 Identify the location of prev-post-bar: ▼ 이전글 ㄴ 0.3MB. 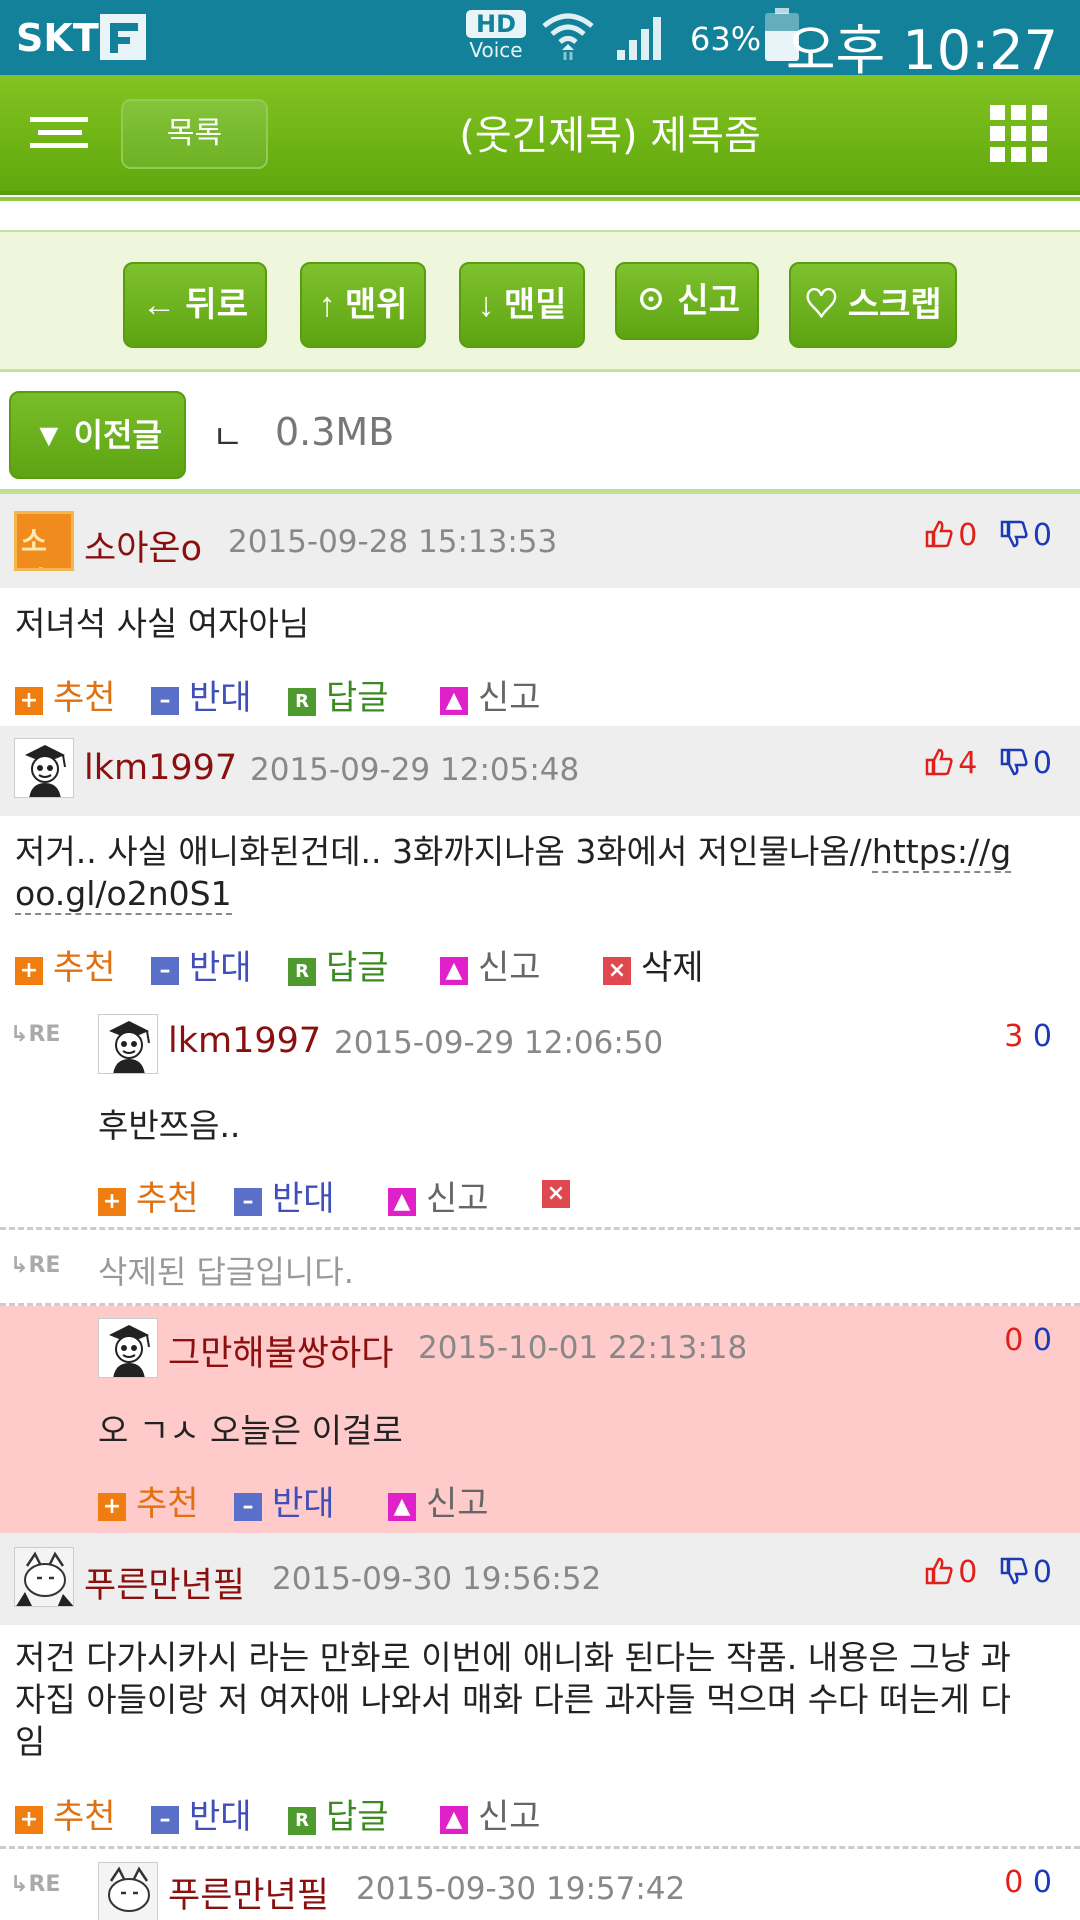
(540, 433).